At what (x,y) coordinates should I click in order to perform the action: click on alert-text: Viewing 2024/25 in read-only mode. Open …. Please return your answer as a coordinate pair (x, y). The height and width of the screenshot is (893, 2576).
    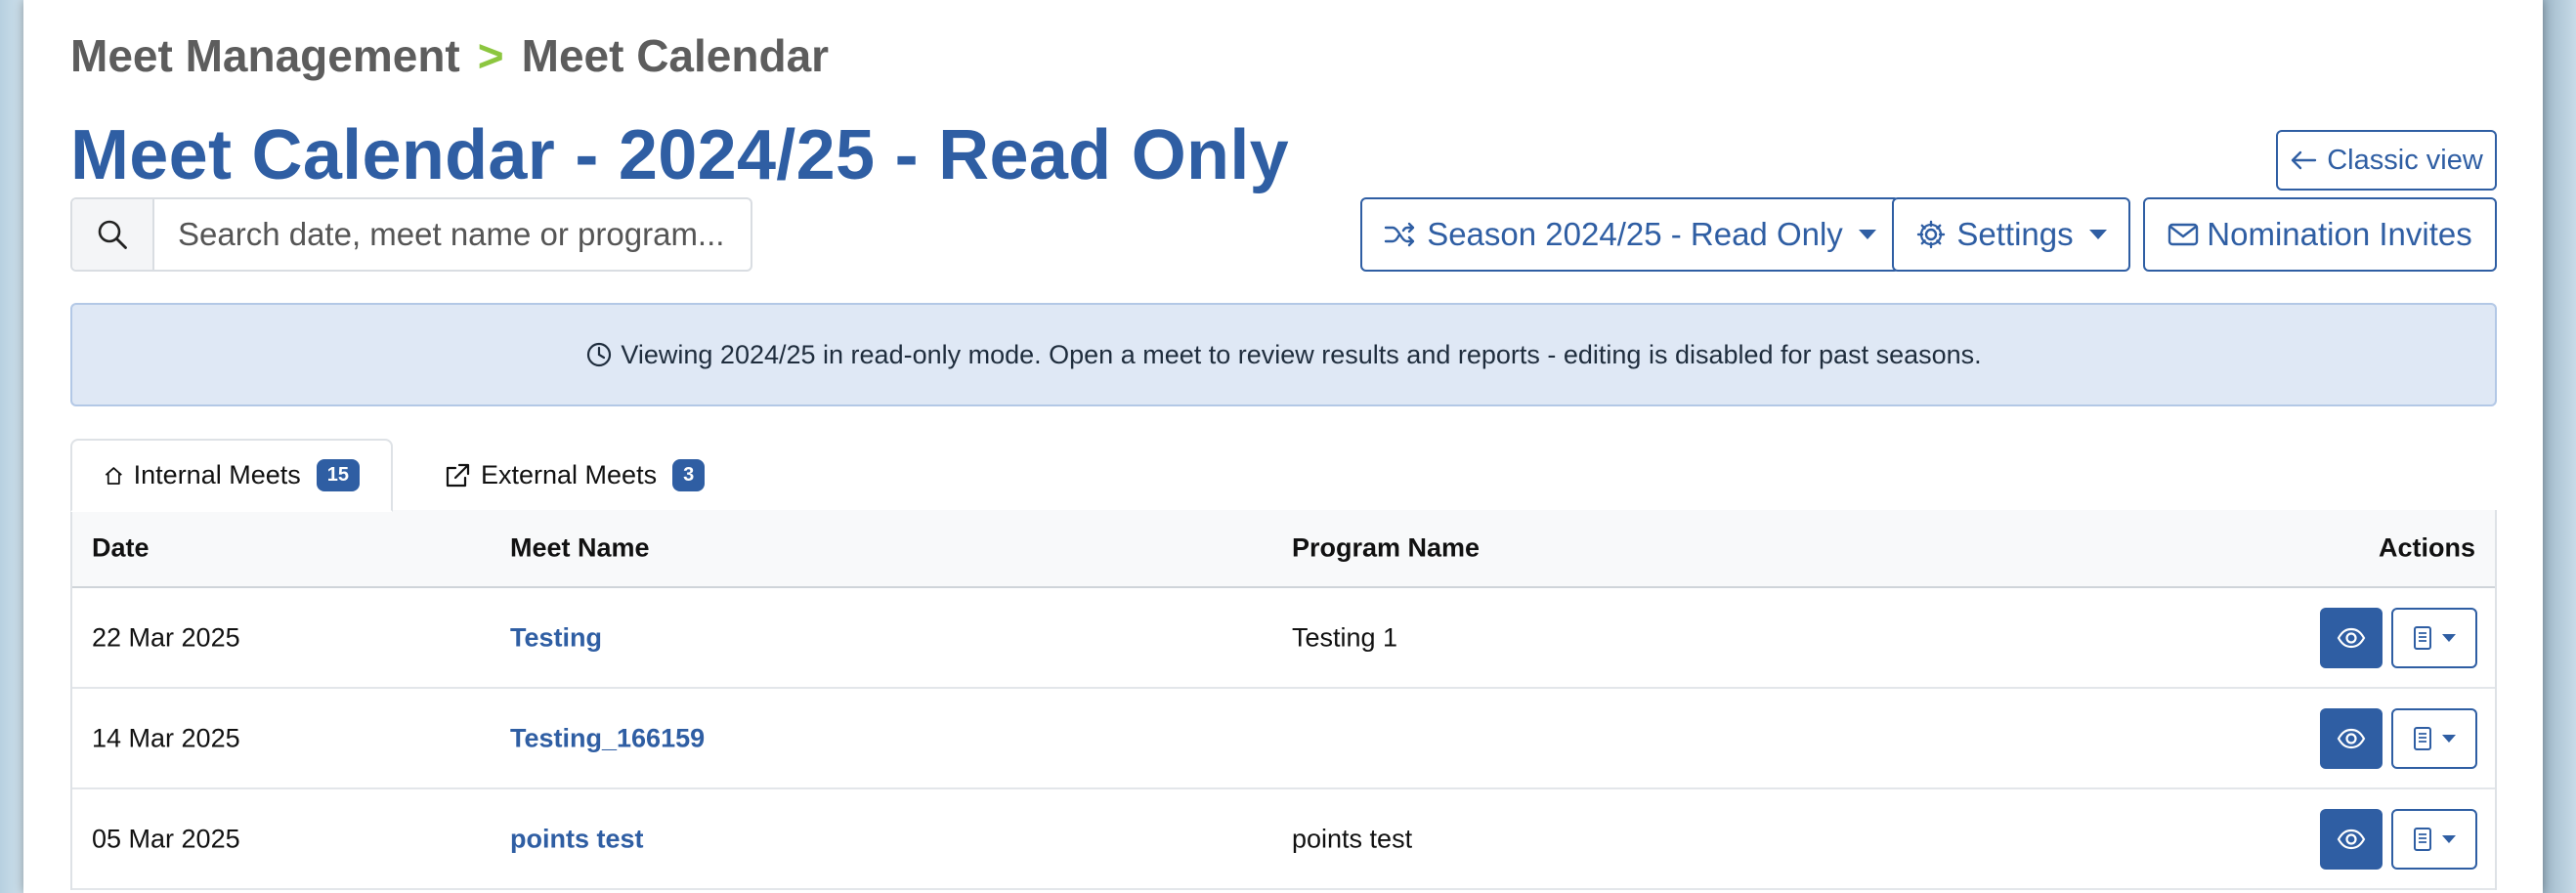
    Looking at the image, I should click on (1301, 354).